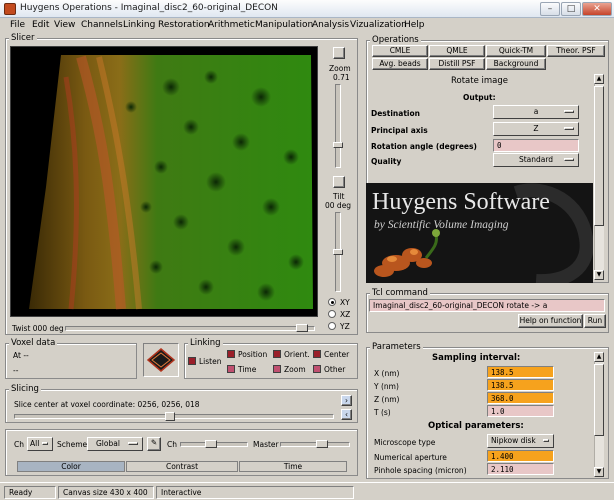 The image size is (614, 500). I want to click on quality-select: Standard, so click(536, 160).